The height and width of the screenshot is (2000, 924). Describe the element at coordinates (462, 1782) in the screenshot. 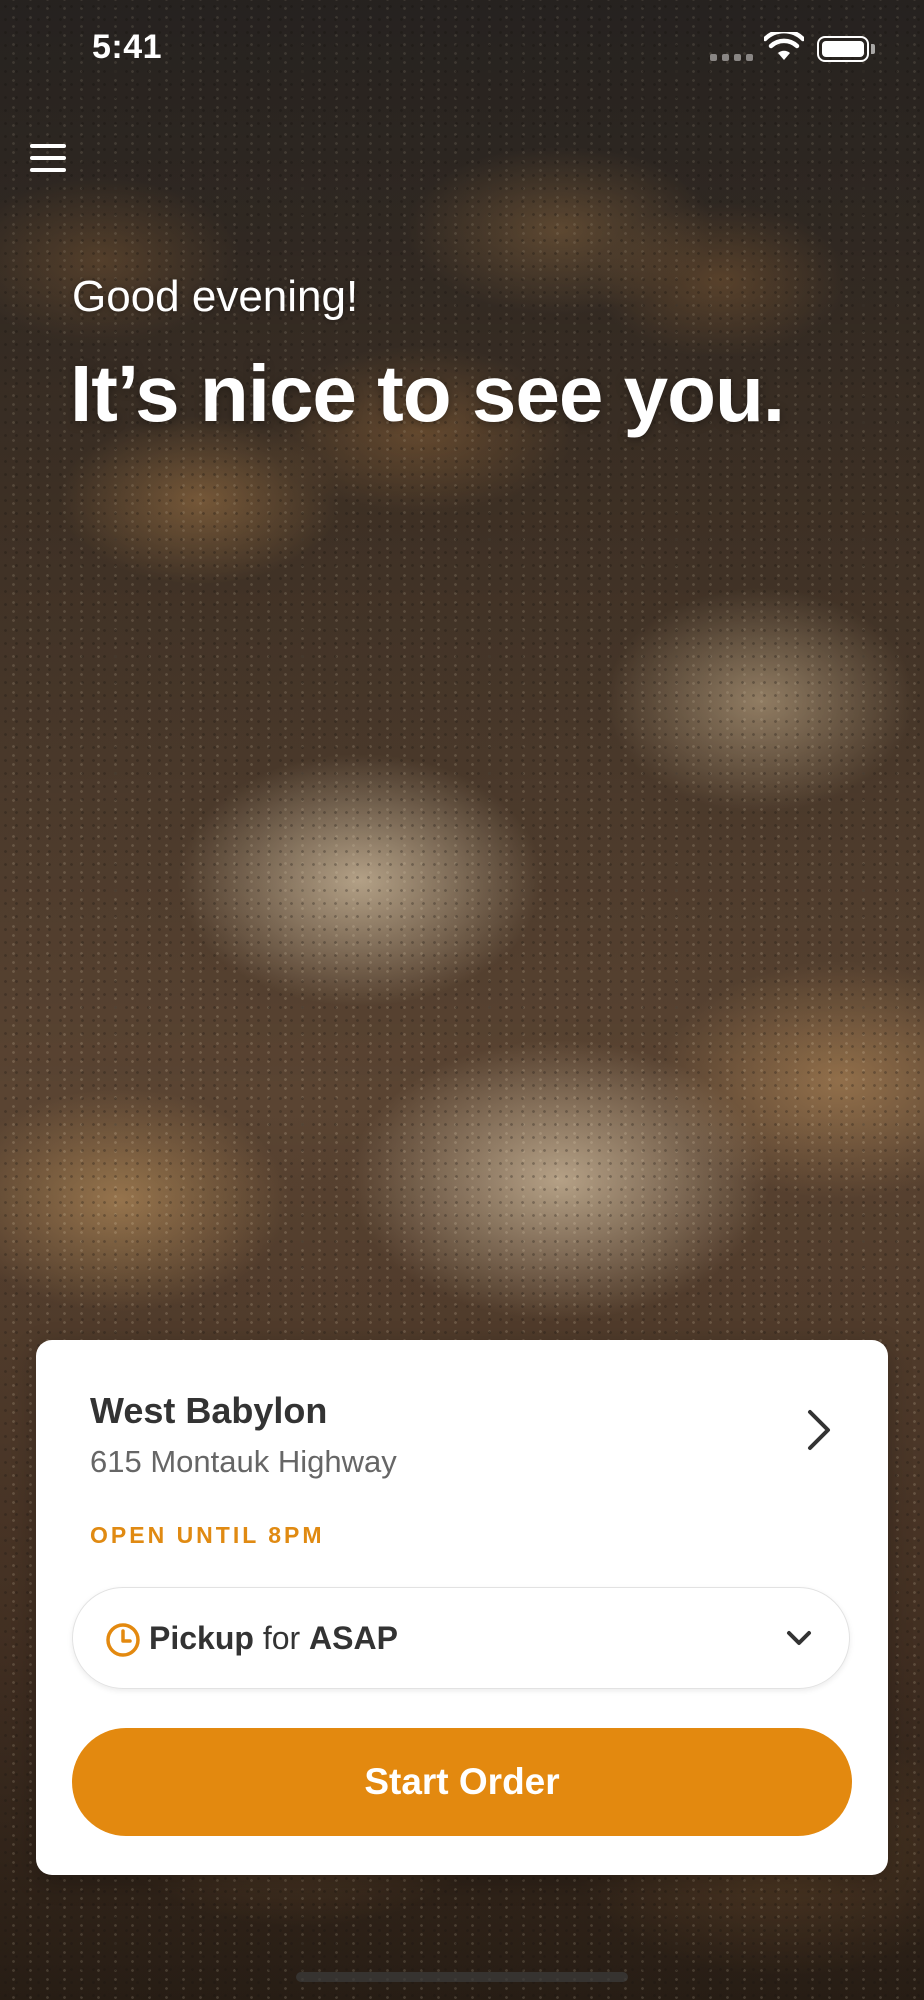

I see `start-order-button: Start Order` at that location.